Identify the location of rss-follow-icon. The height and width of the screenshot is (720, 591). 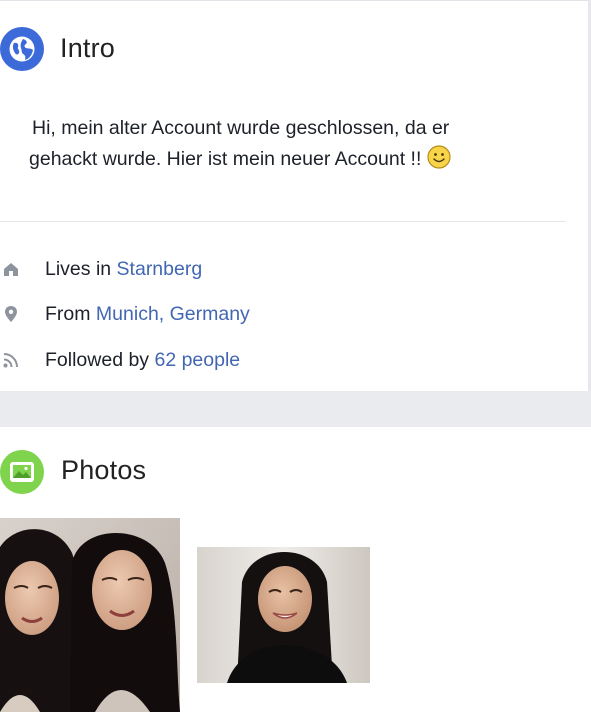
(11, 360).